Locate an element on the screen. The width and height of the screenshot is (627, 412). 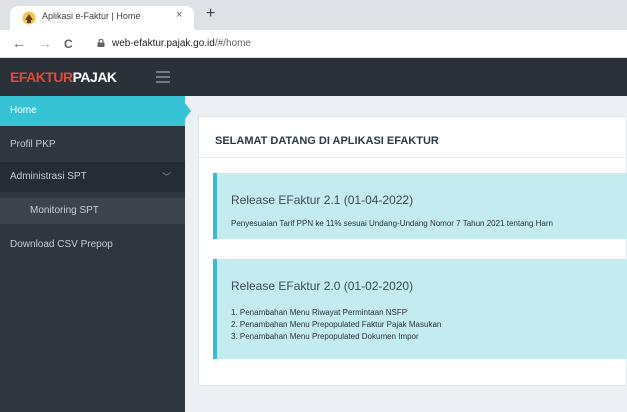
sidebar-item-label: Download CSV Prepop is located at coordinates (61, 244).